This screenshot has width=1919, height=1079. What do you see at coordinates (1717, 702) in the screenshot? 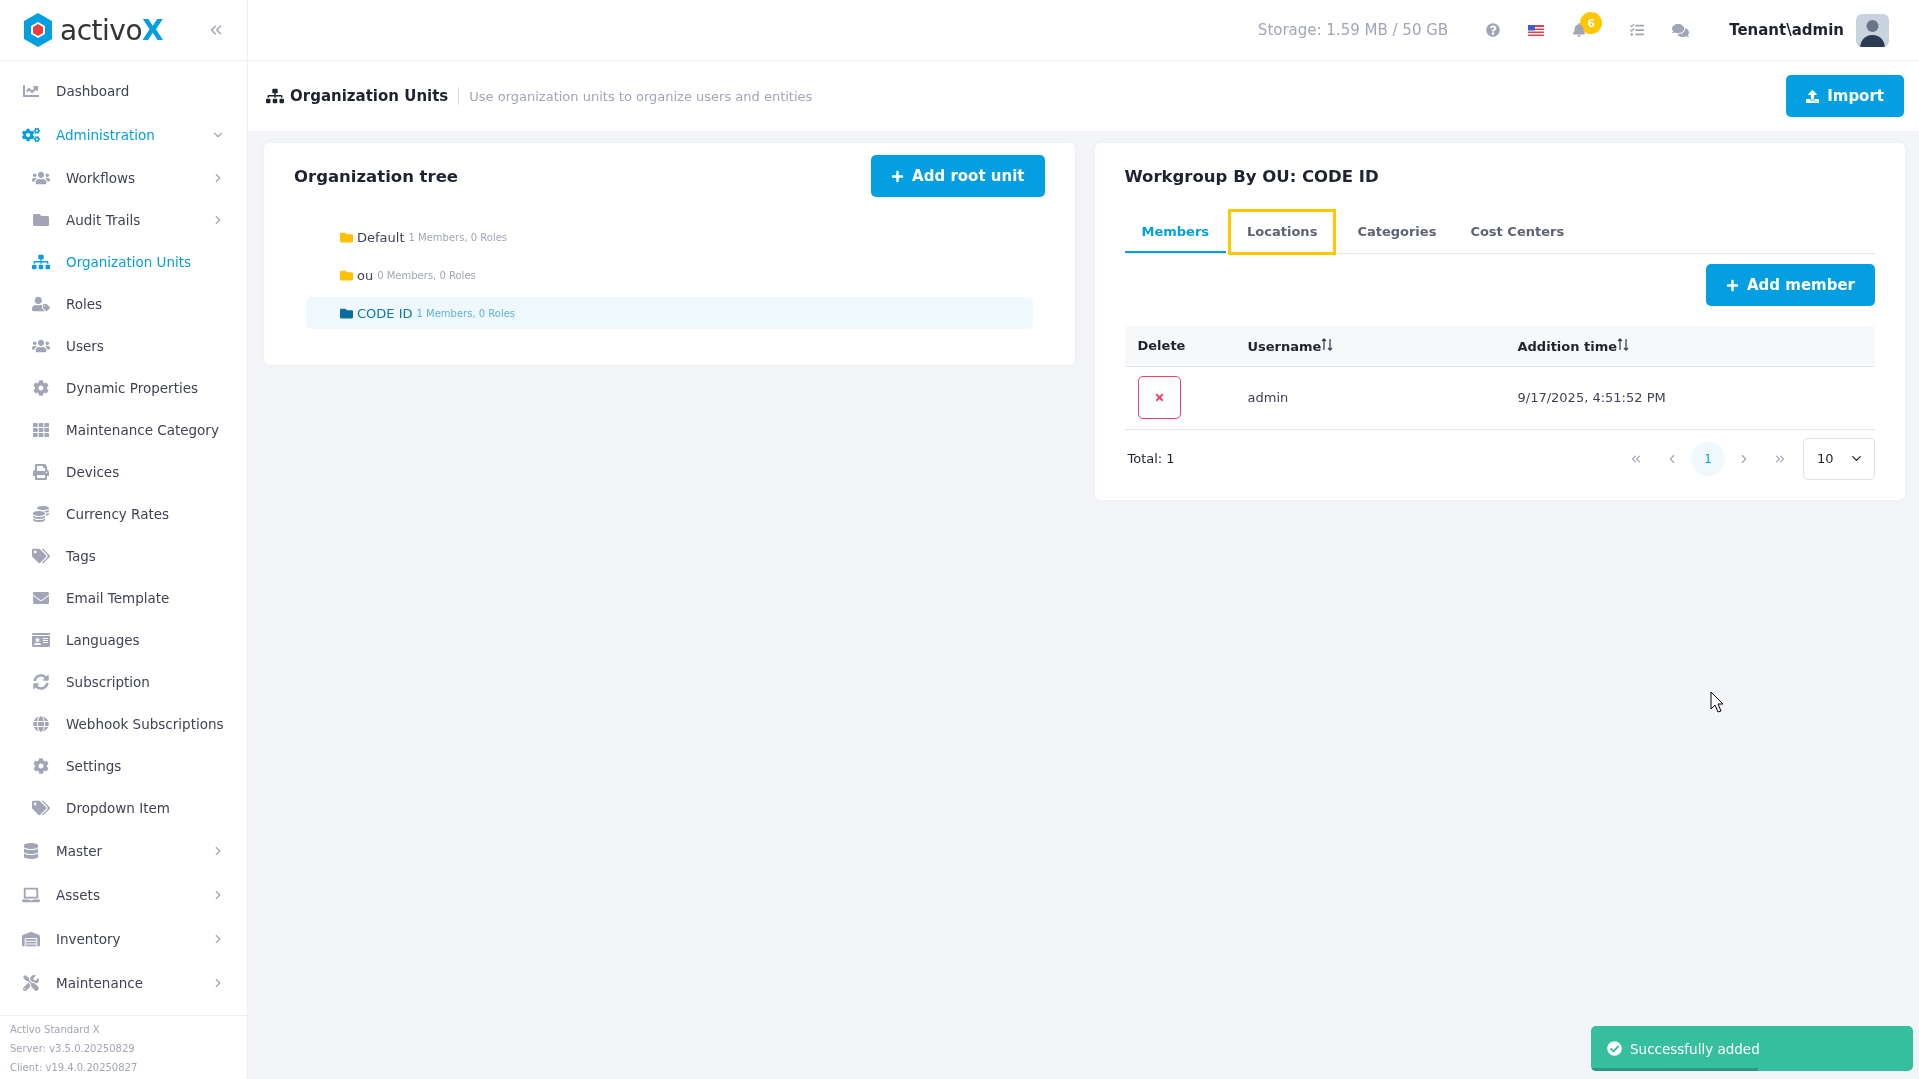
I see `cursor-icon` at bounding box center [1717, 702].